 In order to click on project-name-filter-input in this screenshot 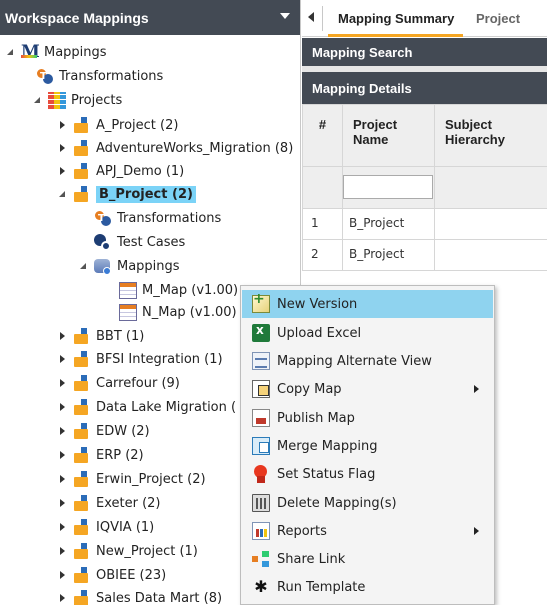, I will do `click(388, 187)`.